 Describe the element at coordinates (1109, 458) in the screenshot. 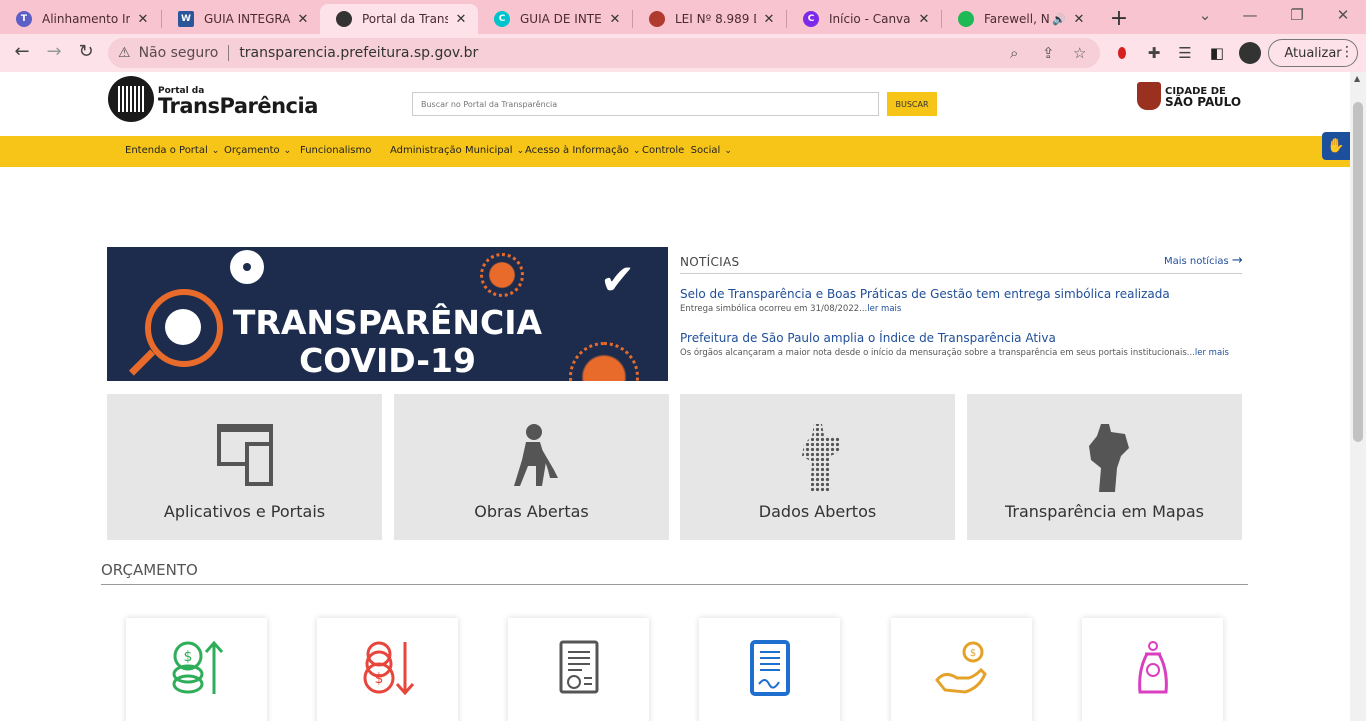

I see `city-map-icon` at that location.